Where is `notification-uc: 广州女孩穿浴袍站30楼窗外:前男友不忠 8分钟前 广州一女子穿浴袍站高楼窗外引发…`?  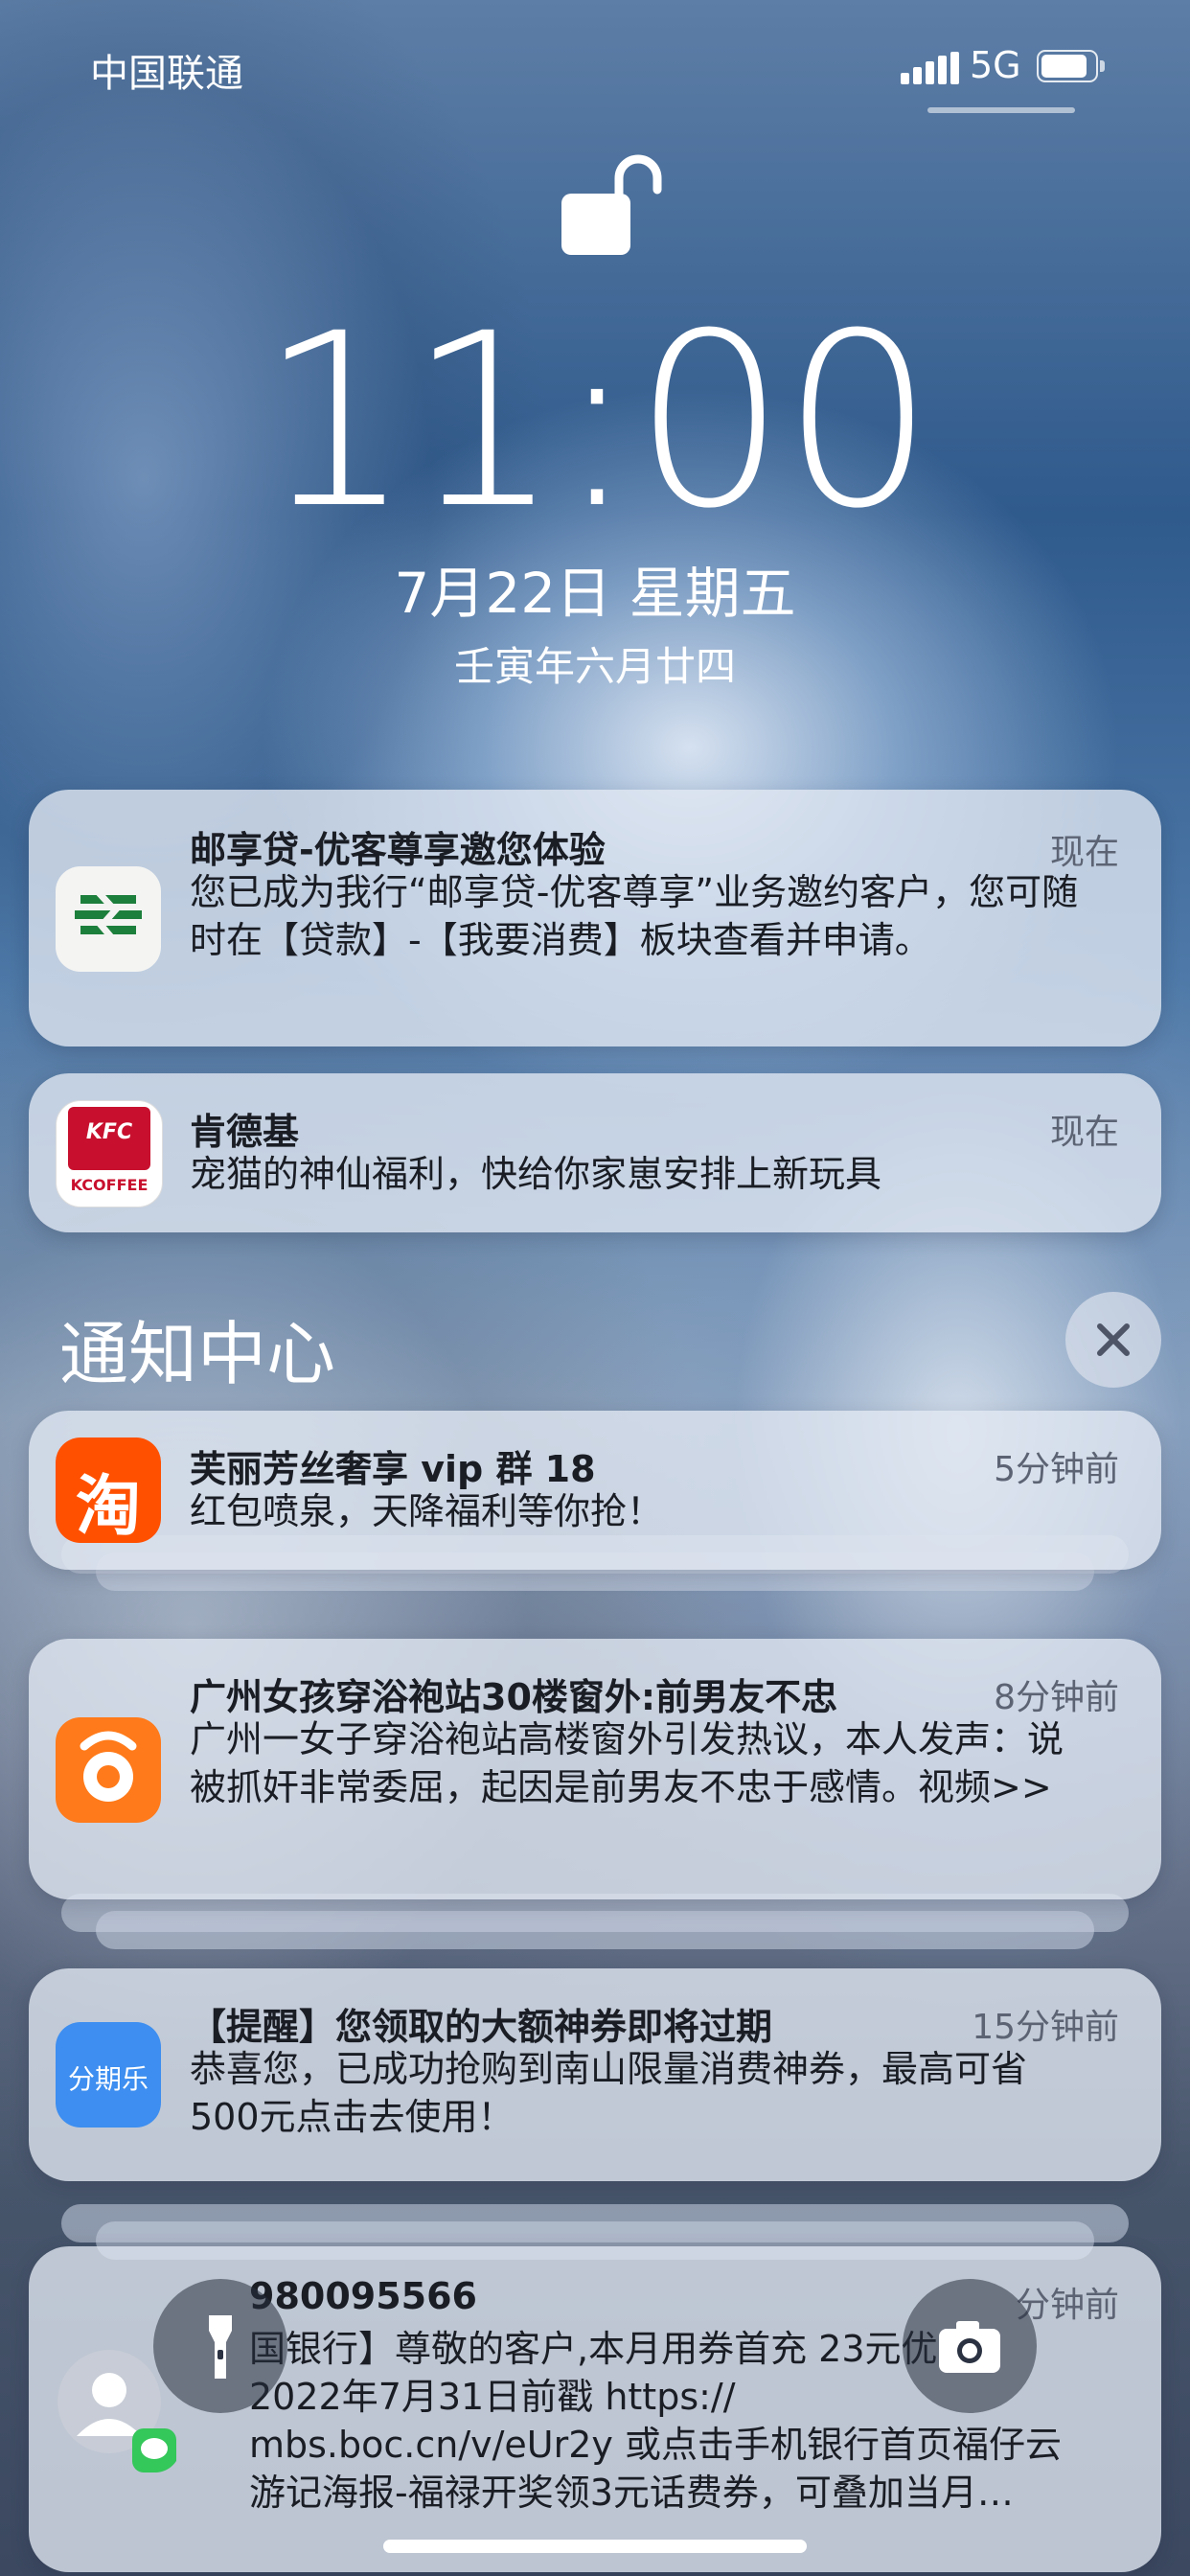 notification-uc: 广州女孩穿浴袍站30楼窗外:前男友不忠 8分钟前 广州一女子穿浴袍站高楼窗外引发… is located at coordinates (595, 1769).